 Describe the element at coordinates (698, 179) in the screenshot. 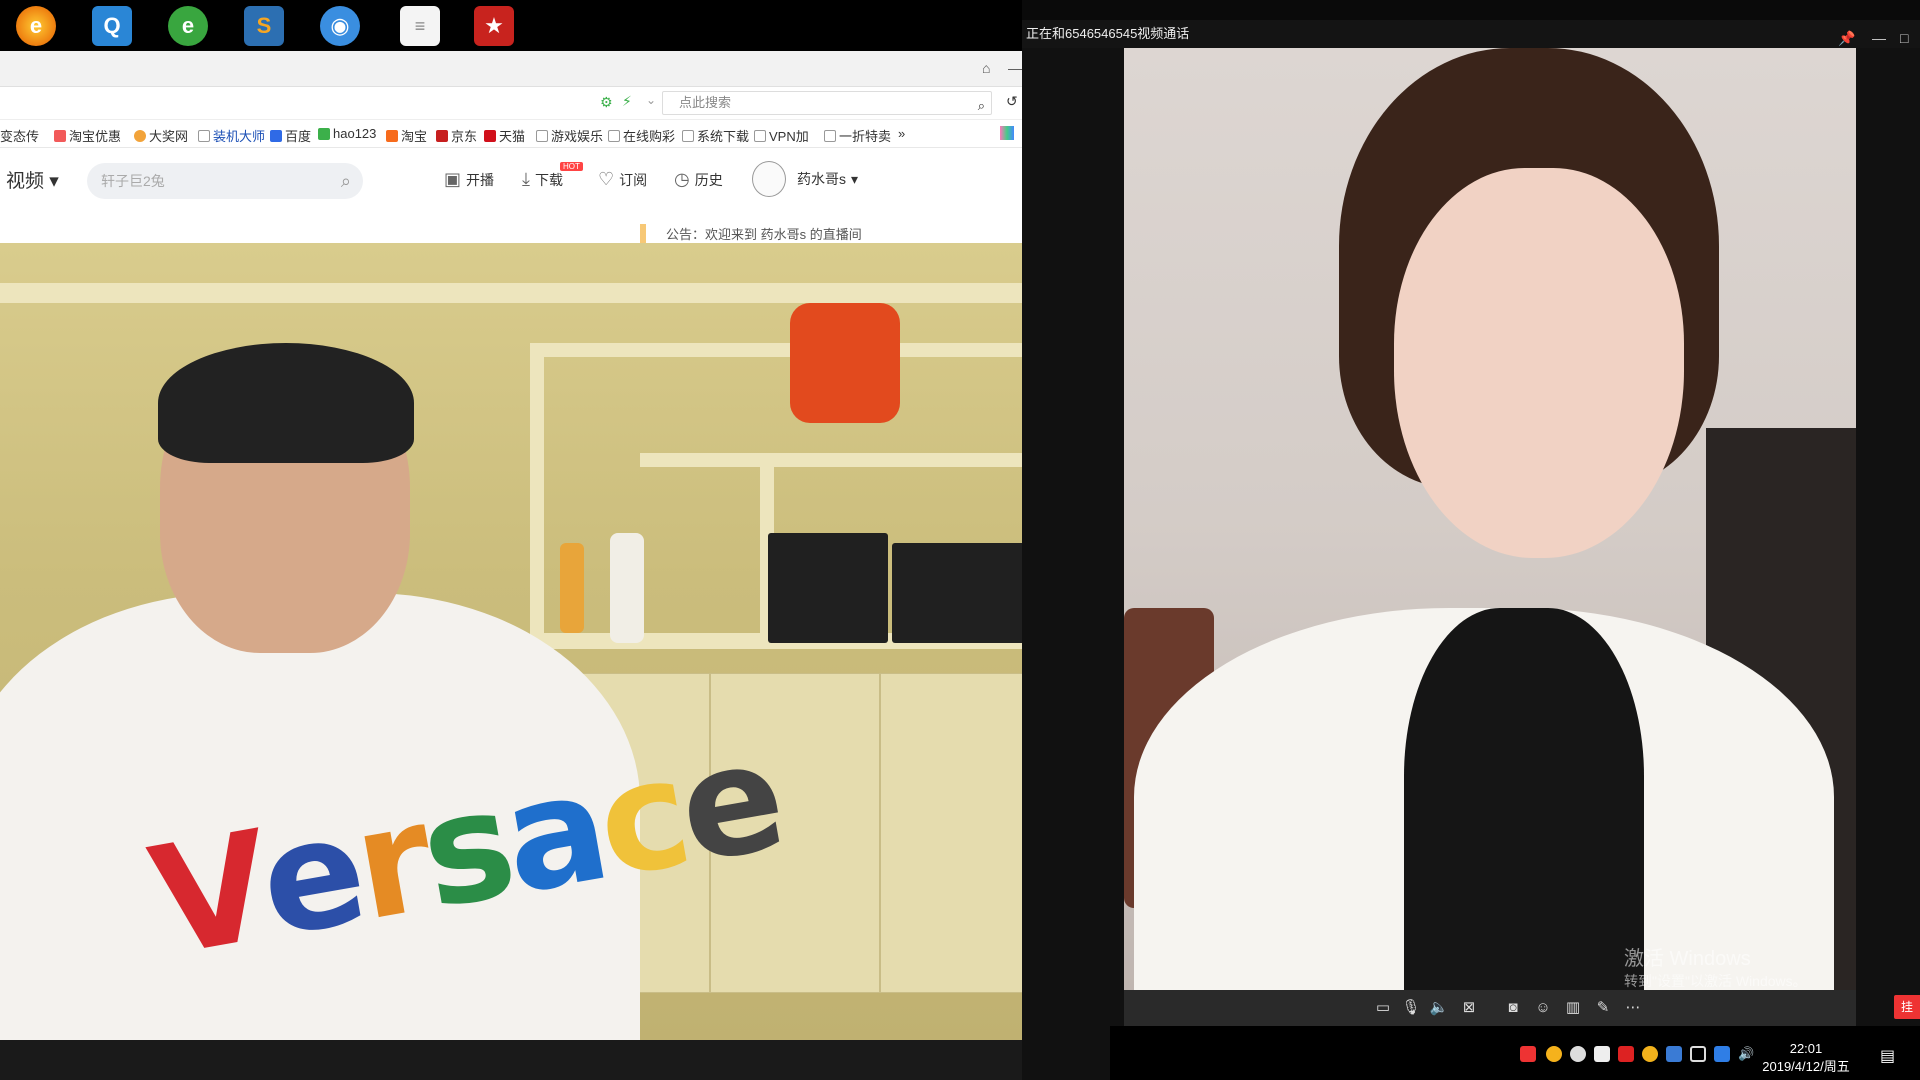

I see `nav-history: ◷ 历史` at that location.